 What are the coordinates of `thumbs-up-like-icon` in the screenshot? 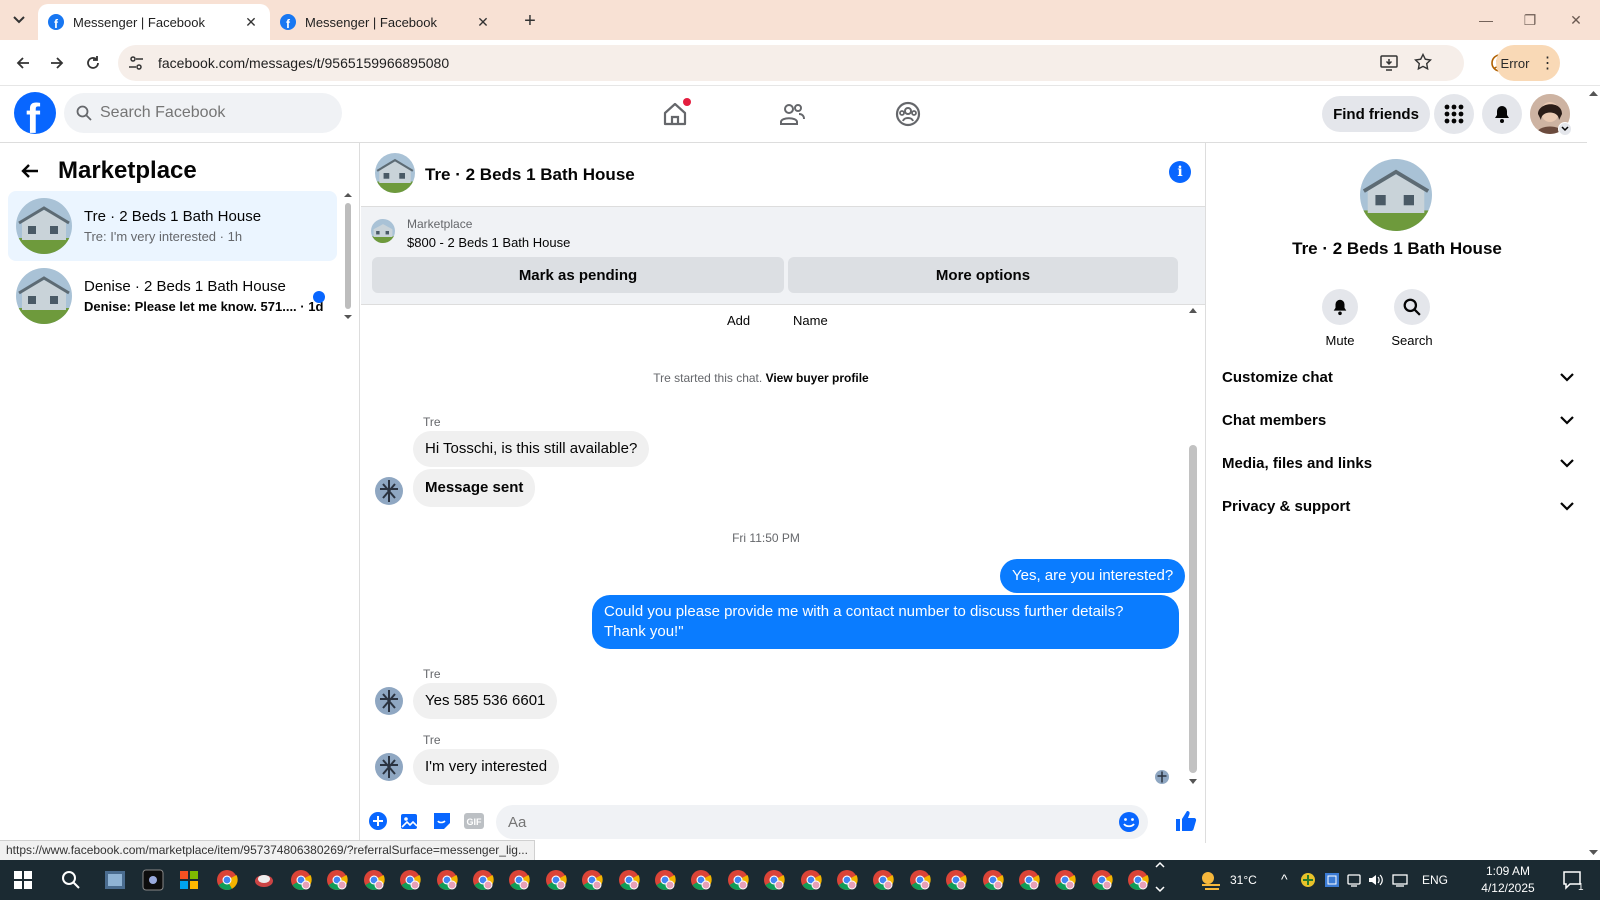 It's located at (1186, 821).